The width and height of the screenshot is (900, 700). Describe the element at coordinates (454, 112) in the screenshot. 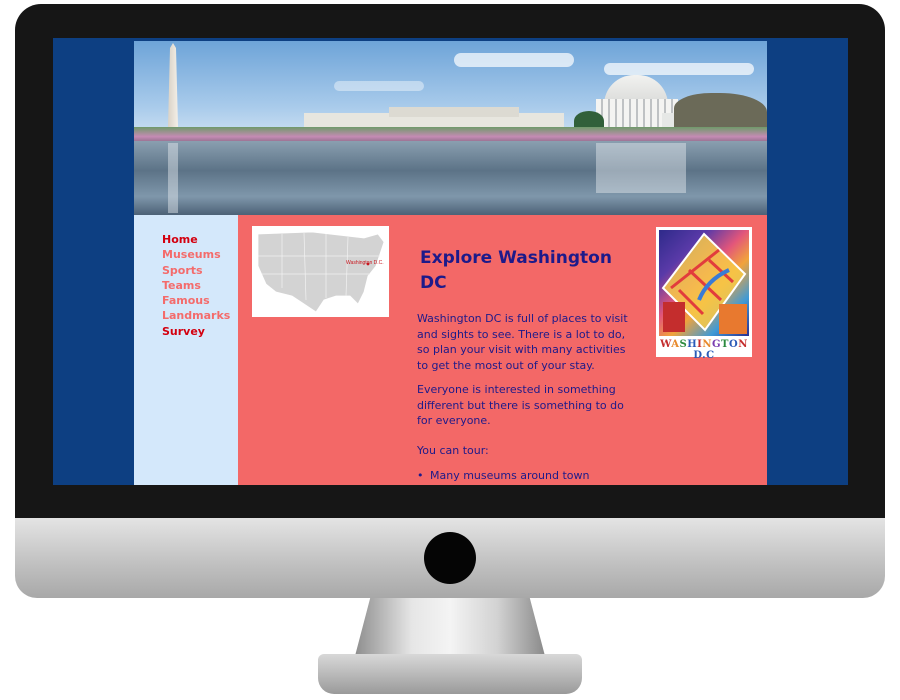

I see `distant-buildings` at that location.